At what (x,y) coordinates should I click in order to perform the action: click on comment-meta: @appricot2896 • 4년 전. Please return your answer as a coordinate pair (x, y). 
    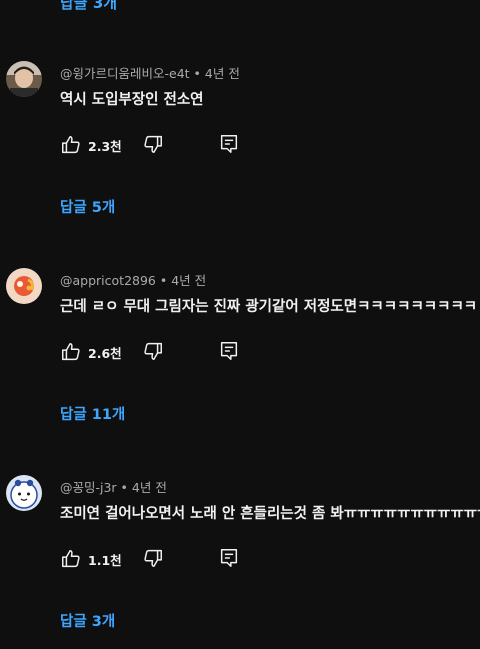
    Looking at the image, I should click on (133, 279).